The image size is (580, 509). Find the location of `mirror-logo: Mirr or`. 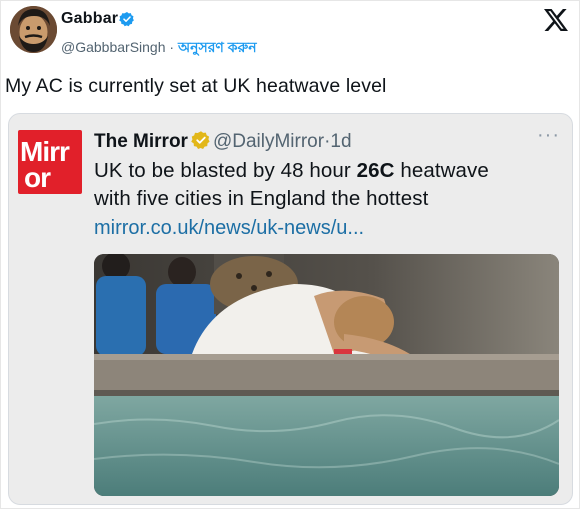

mirror-logo: Mirr or is located at coordinates (50, 162).